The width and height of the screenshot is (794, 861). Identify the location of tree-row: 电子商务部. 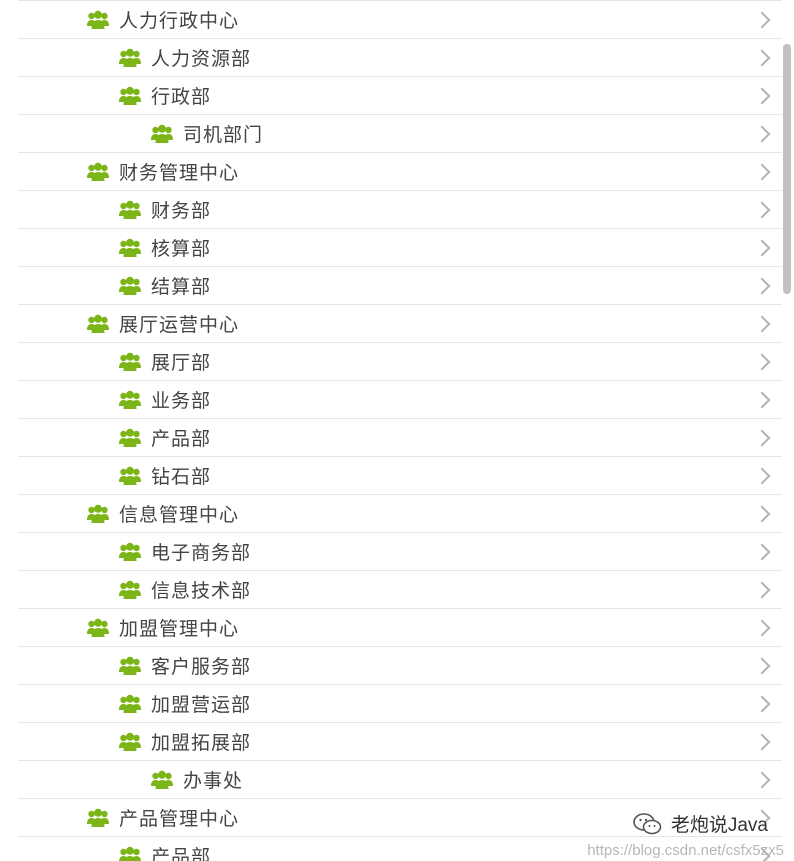
(400, 552).